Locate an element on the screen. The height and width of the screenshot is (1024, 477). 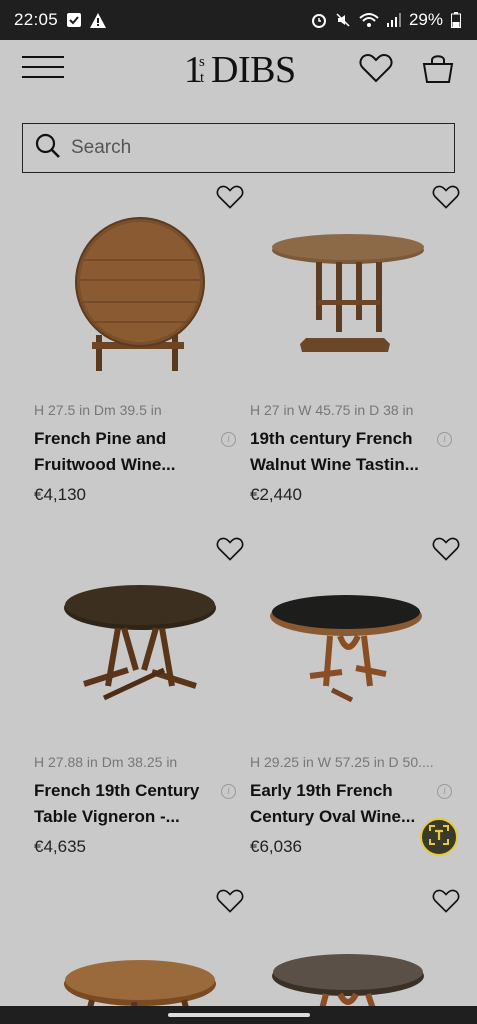
home-gesture-handle is located at coordinates (239, 1015).